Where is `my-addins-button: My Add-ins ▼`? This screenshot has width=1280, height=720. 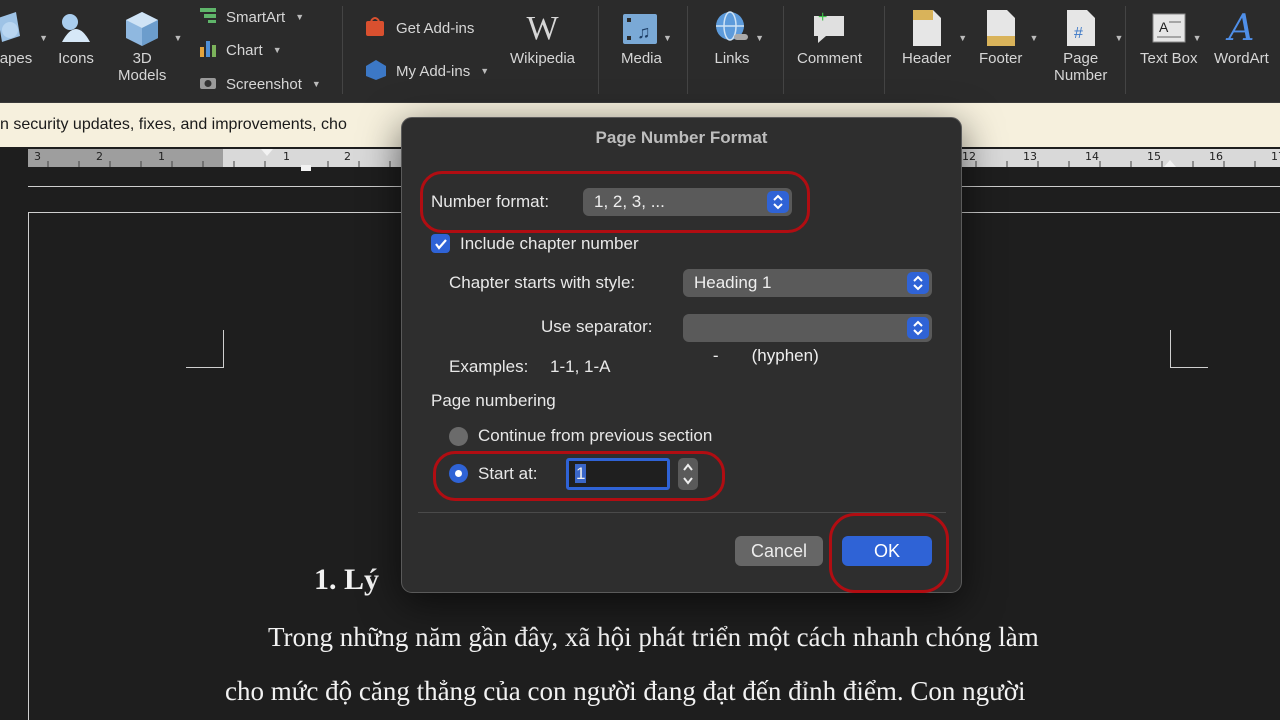 my-addins-button: My Add-ins ▼ is located at coordinates (426, 71).